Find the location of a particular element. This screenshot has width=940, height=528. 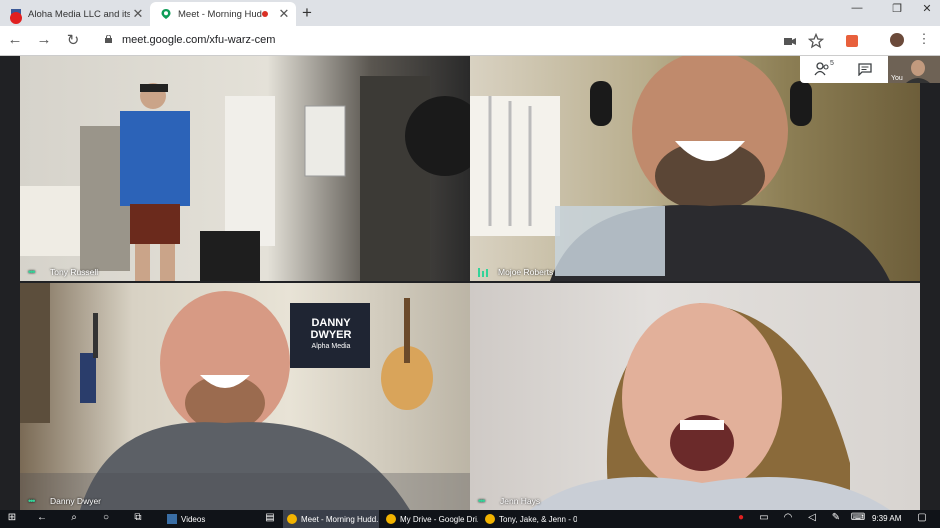

reload-button: ↻ is located at coordinates (73, 40).